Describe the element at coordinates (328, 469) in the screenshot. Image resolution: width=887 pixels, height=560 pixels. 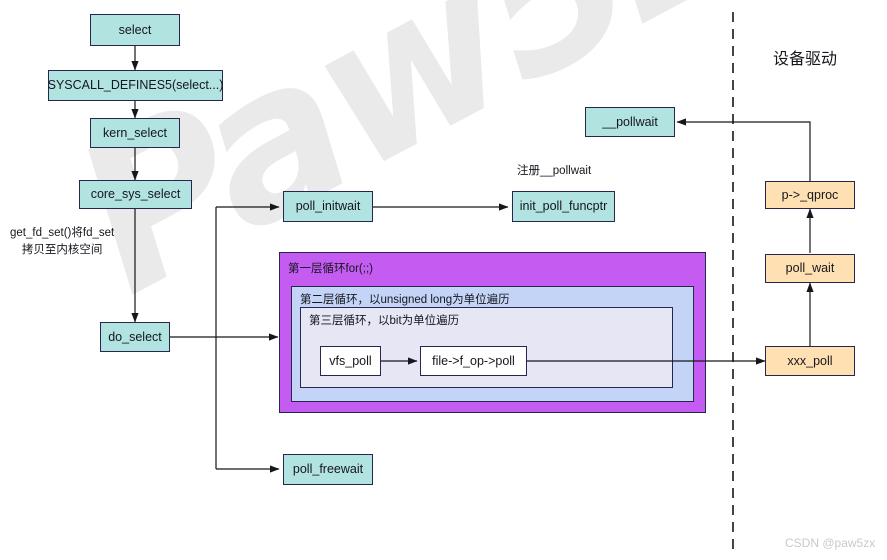
I see `node-poll-freewait: poll_freewait` at that location.